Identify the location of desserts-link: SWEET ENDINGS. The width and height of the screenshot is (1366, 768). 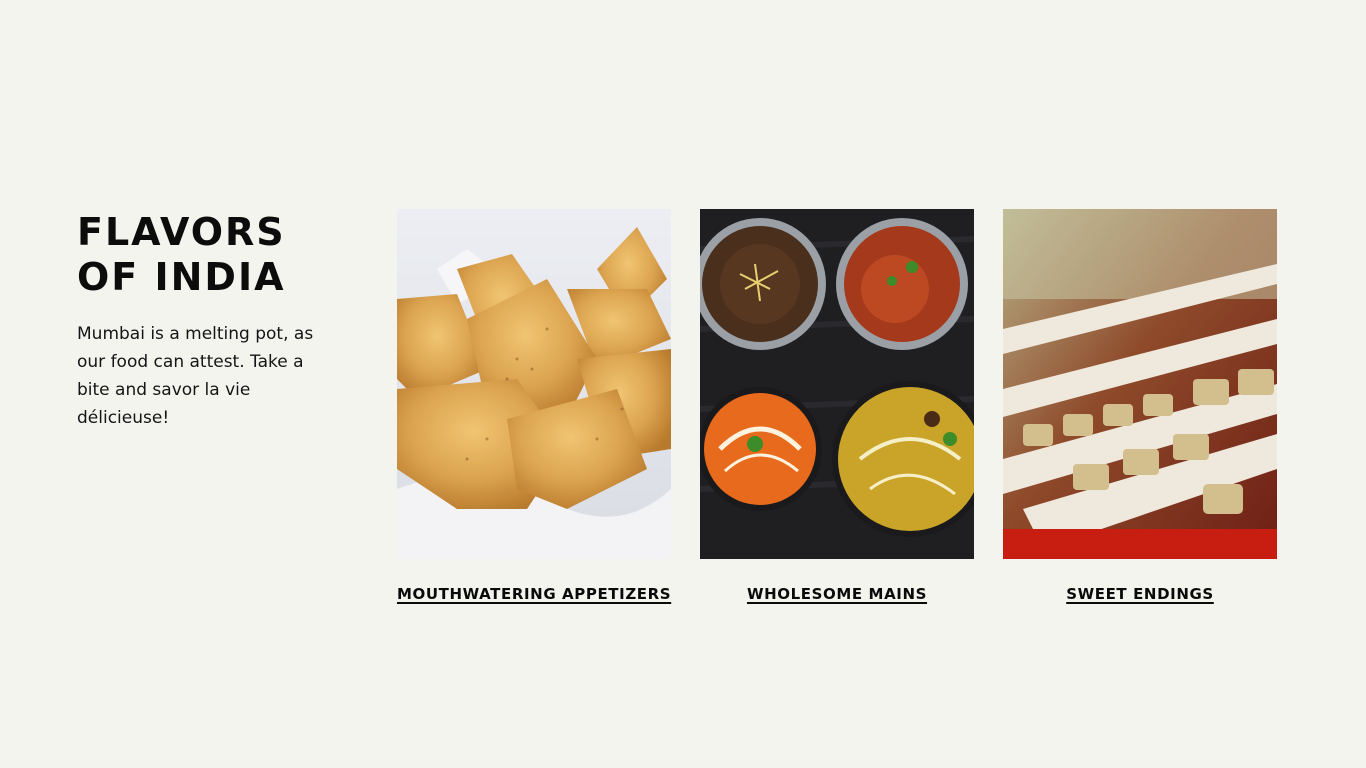
(1140, 594).